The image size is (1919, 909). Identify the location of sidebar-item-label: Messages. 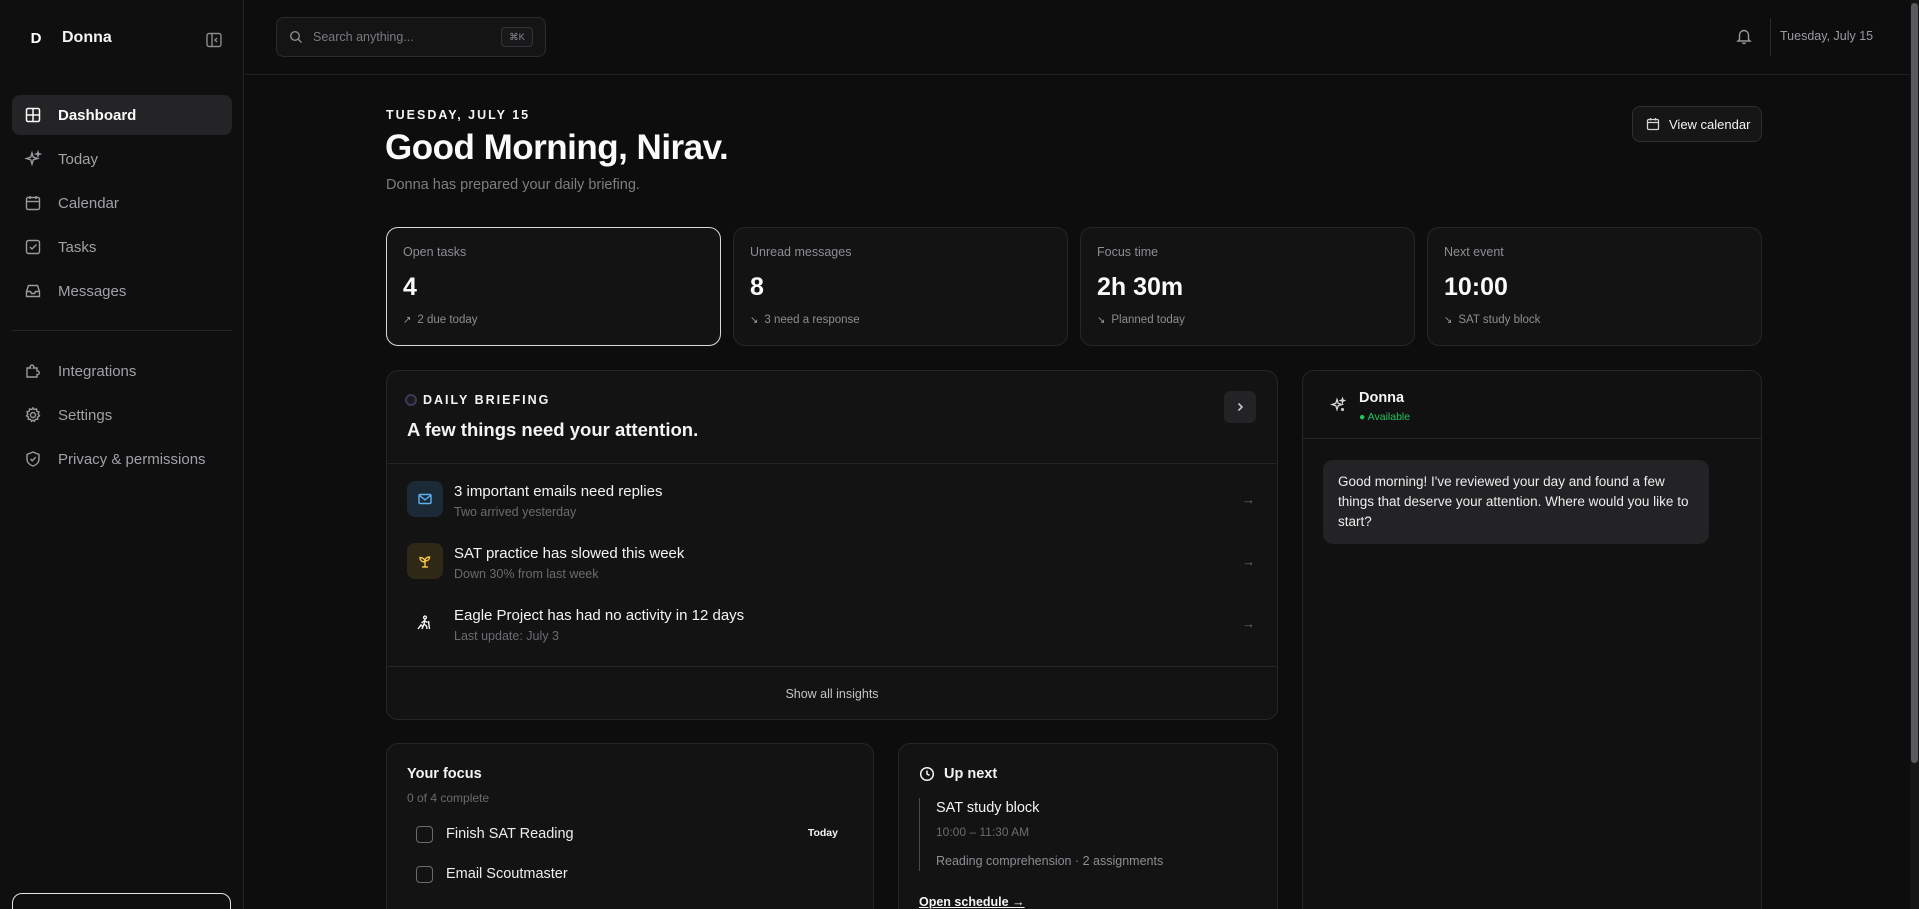
(92, 291).